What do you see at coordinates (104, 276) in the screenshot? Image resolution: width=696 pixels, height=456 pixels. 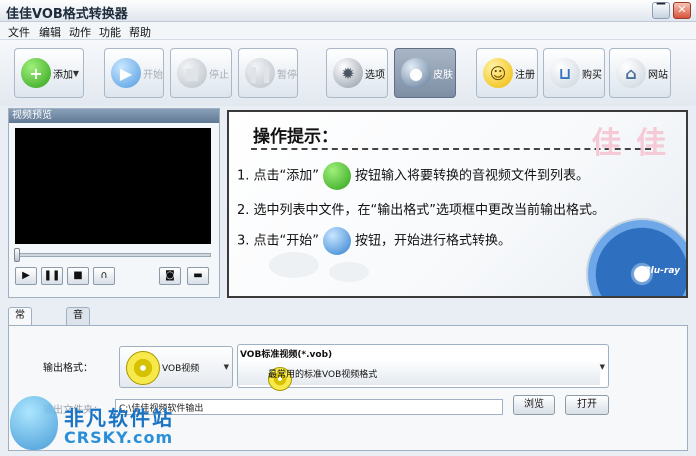 I see `volume-button: ∩` at bounding box center [104, 276].